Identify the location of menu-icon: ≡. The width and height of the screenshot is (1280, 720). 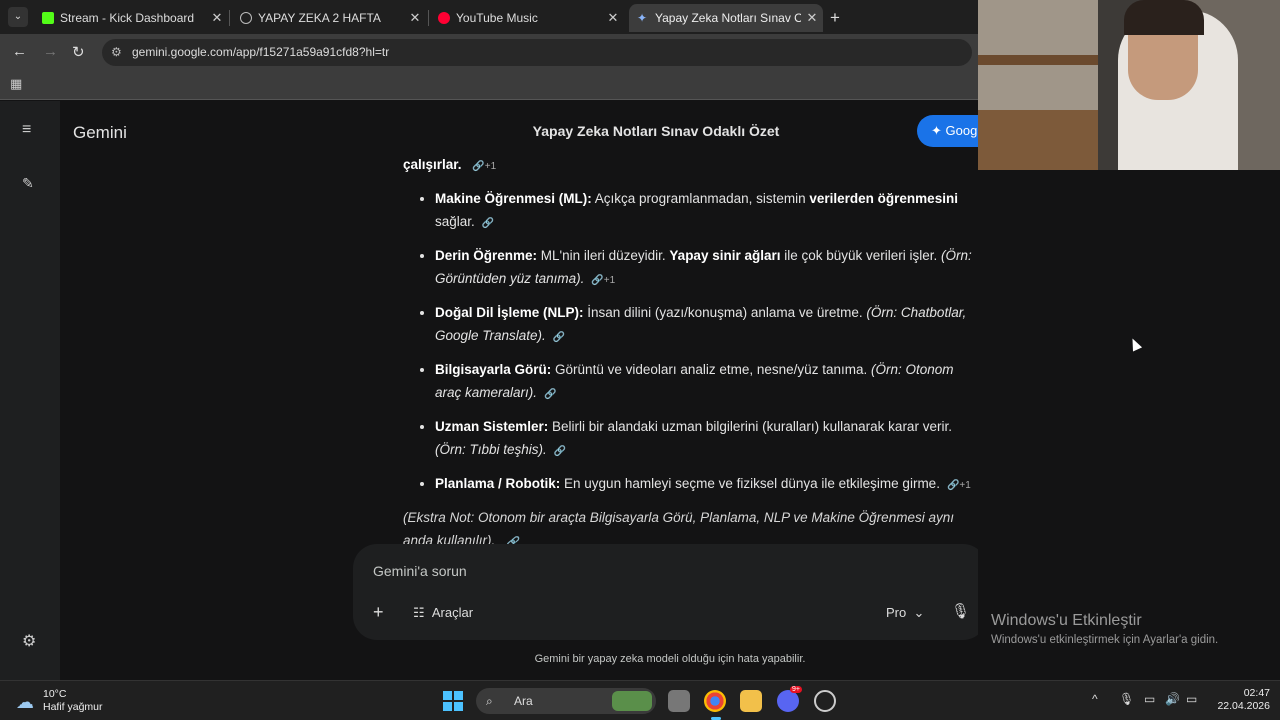
(26, 130).